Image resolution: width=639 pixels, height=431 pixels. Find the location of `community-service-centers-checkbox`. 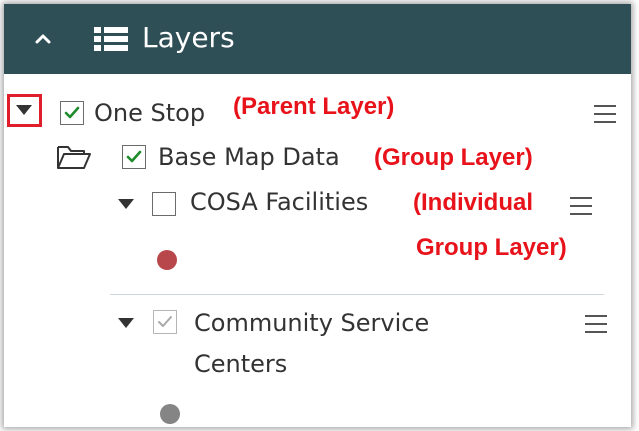

community-service-centers-checkbox is located at coordinates (165, 322).